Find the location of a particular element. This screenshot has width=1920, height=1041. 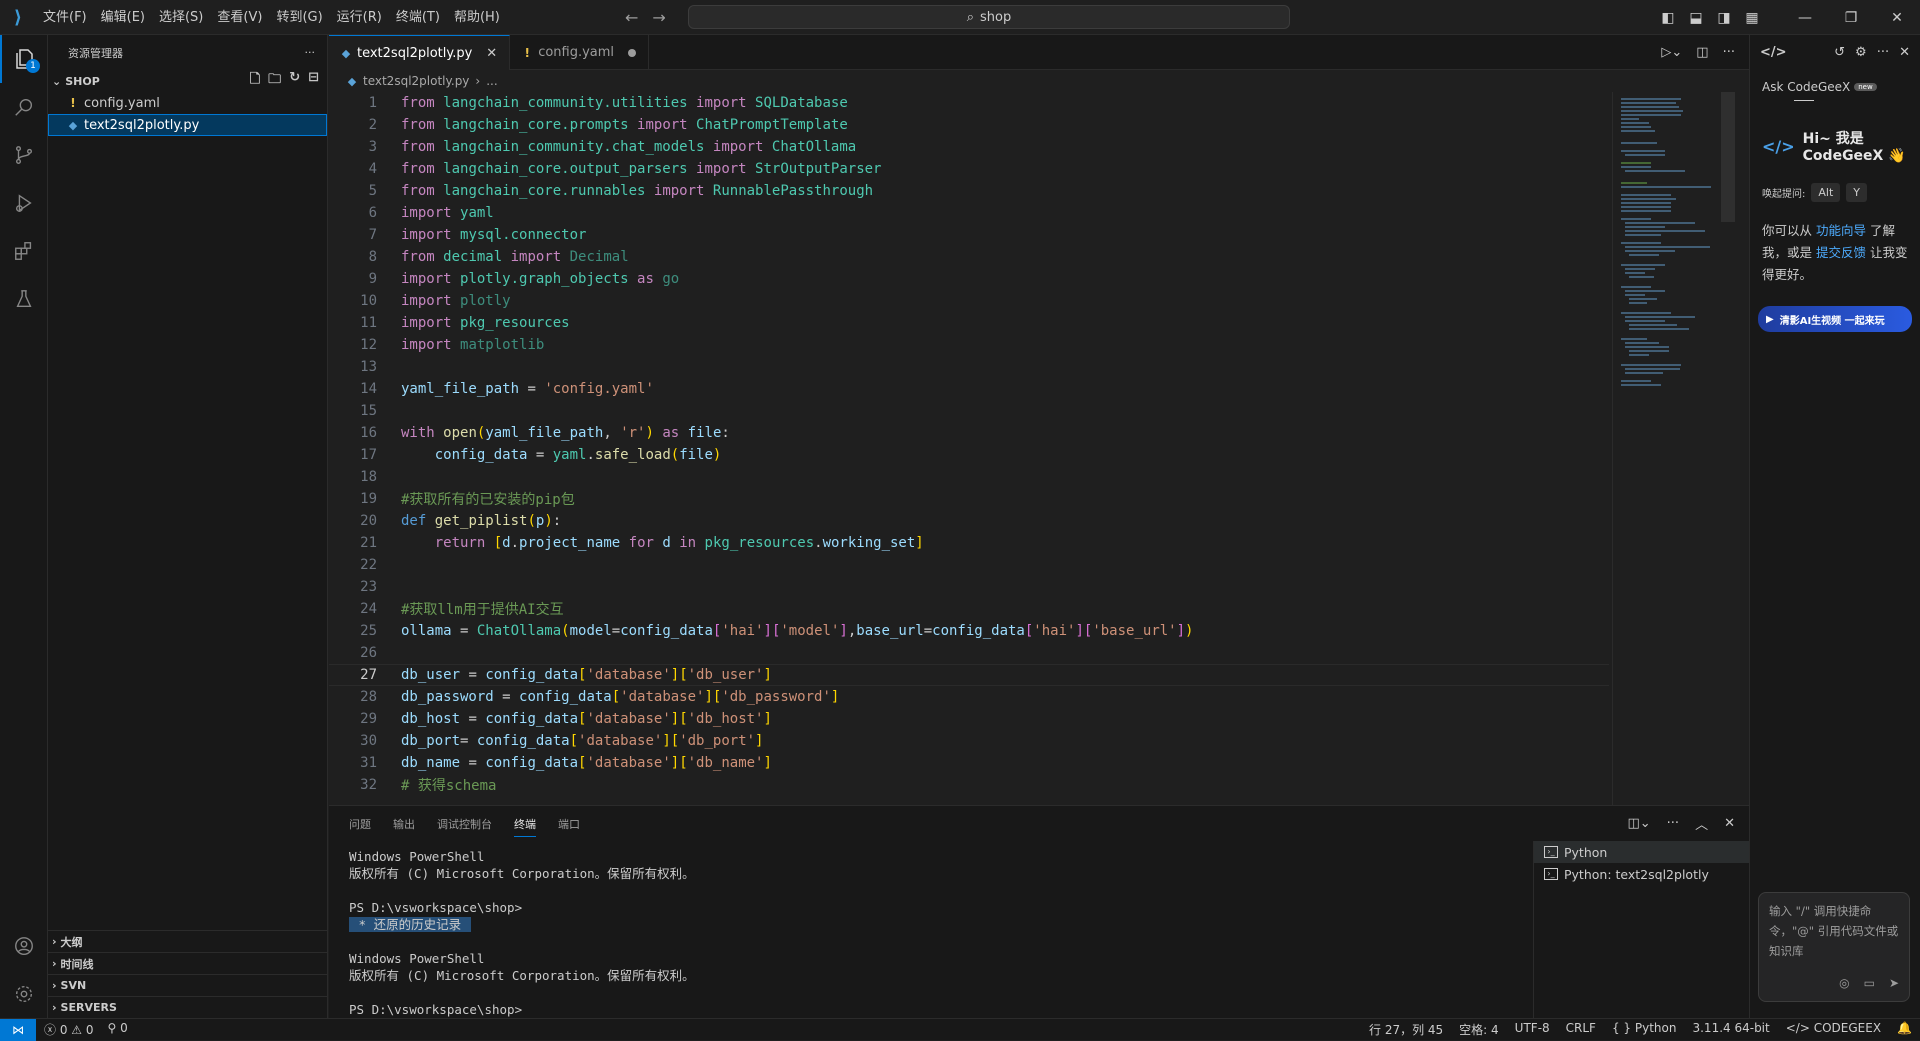

line-number: 20 is located at coordinates (368, 521).